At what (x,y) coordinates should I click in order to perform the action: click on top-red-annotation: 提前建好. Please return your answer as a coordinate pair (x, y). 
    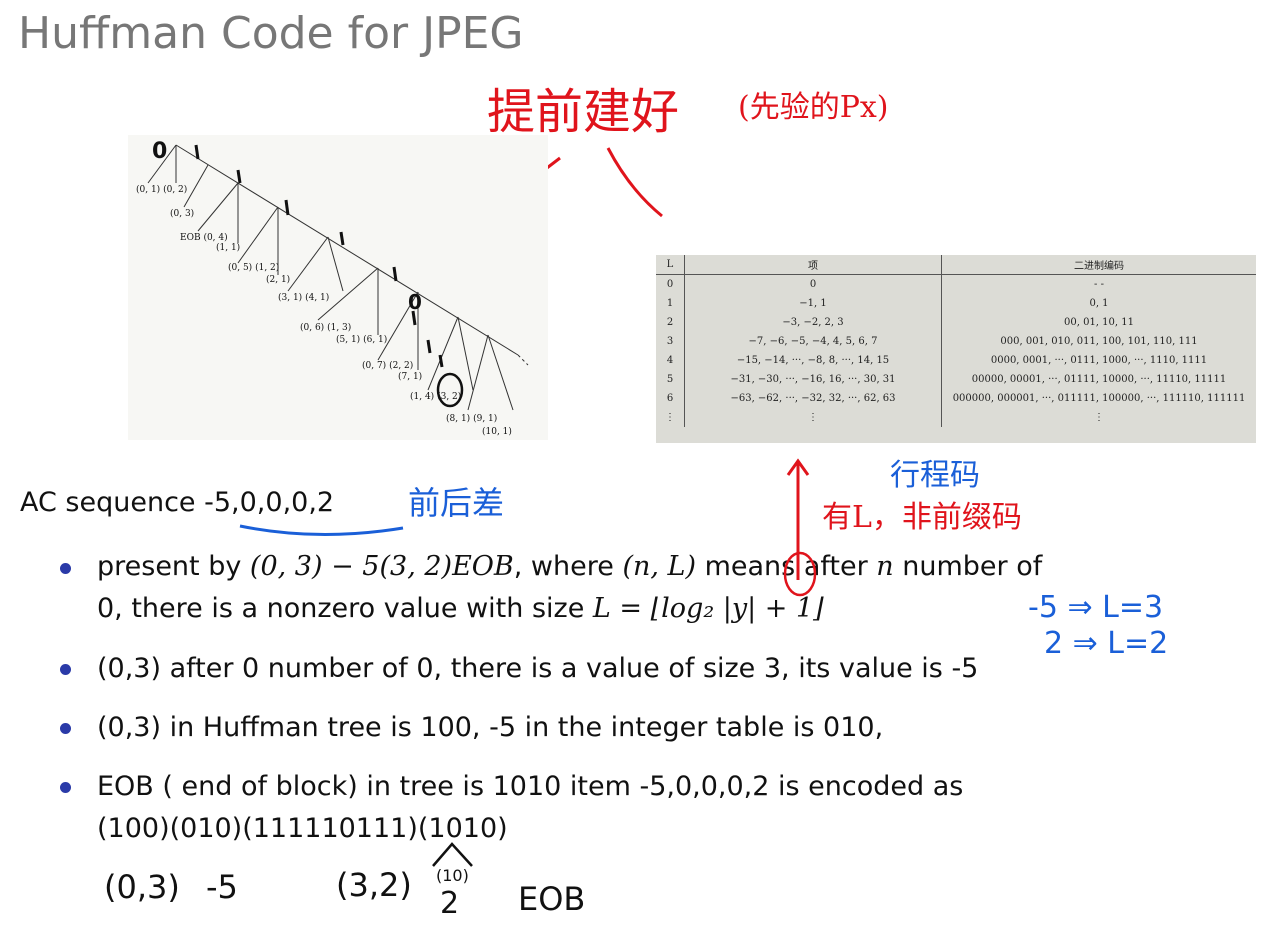
    Looking at the image, I should click on (583, 112).